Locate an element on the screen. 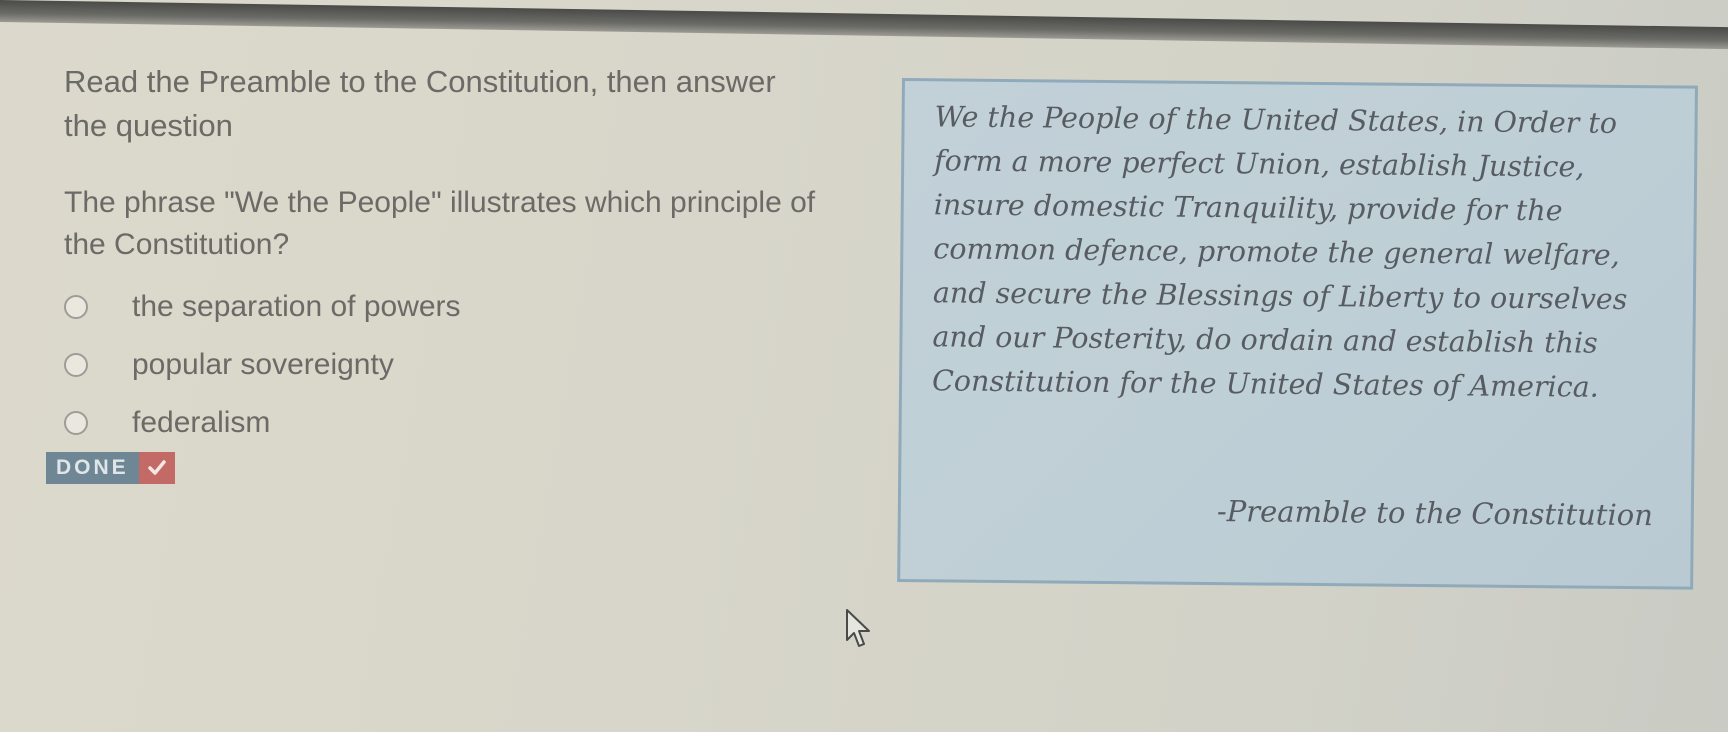 This screenshot has height=732, width=1728. choice-popular-sovereignty: popular sovereignty is located at coordinates (370, 365).